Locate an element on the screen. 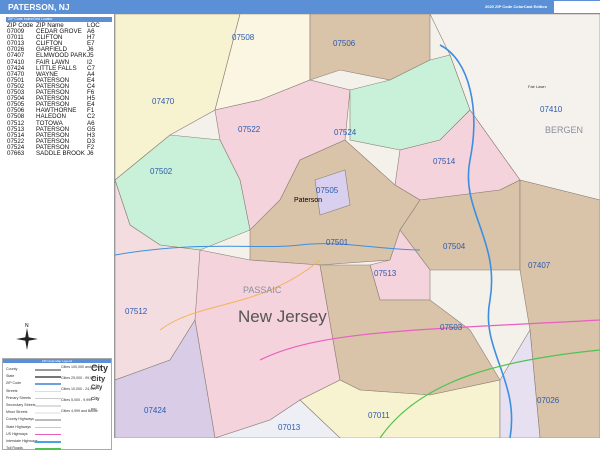 The width and height of the screenshot is (600, 450). city-label: Paterson is located at coordinates (308, 200).